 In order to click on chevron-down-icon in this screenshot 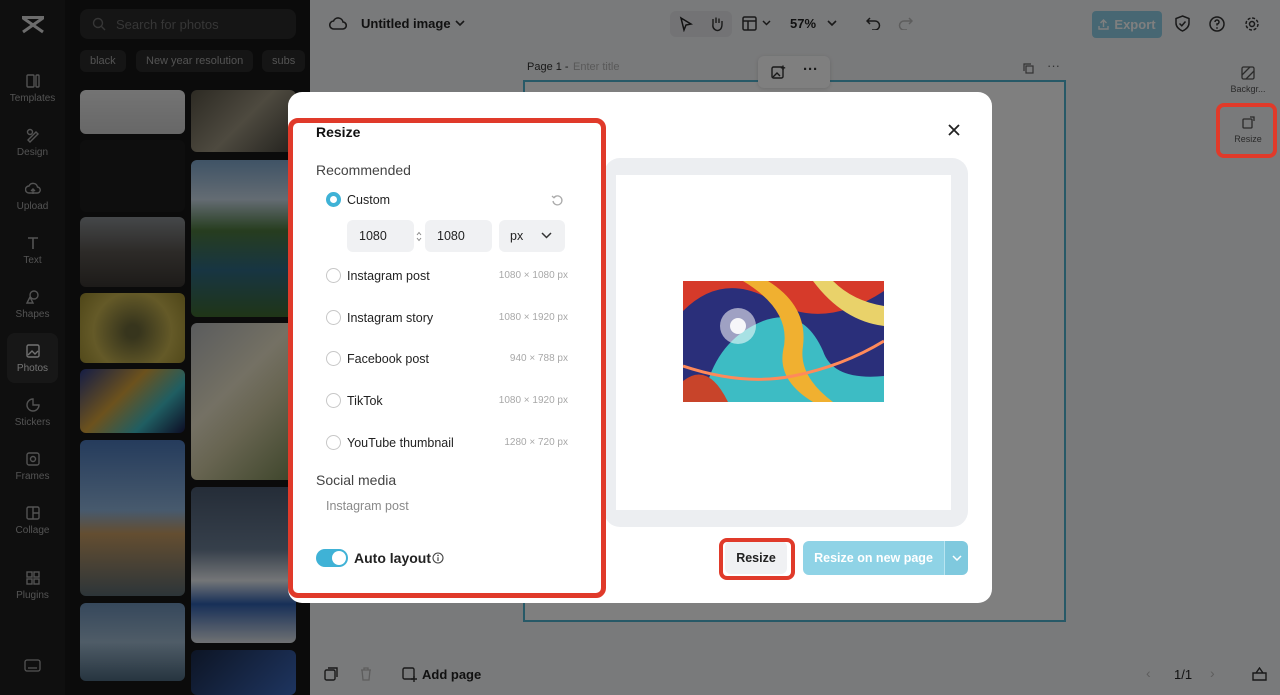, I will do `click(957, 558)`.